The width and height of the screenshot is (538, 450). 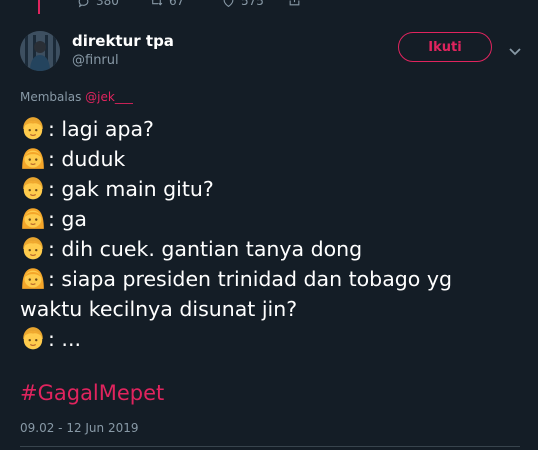 I want to click on tweet-line: : ga, so click(x=270, y=219).